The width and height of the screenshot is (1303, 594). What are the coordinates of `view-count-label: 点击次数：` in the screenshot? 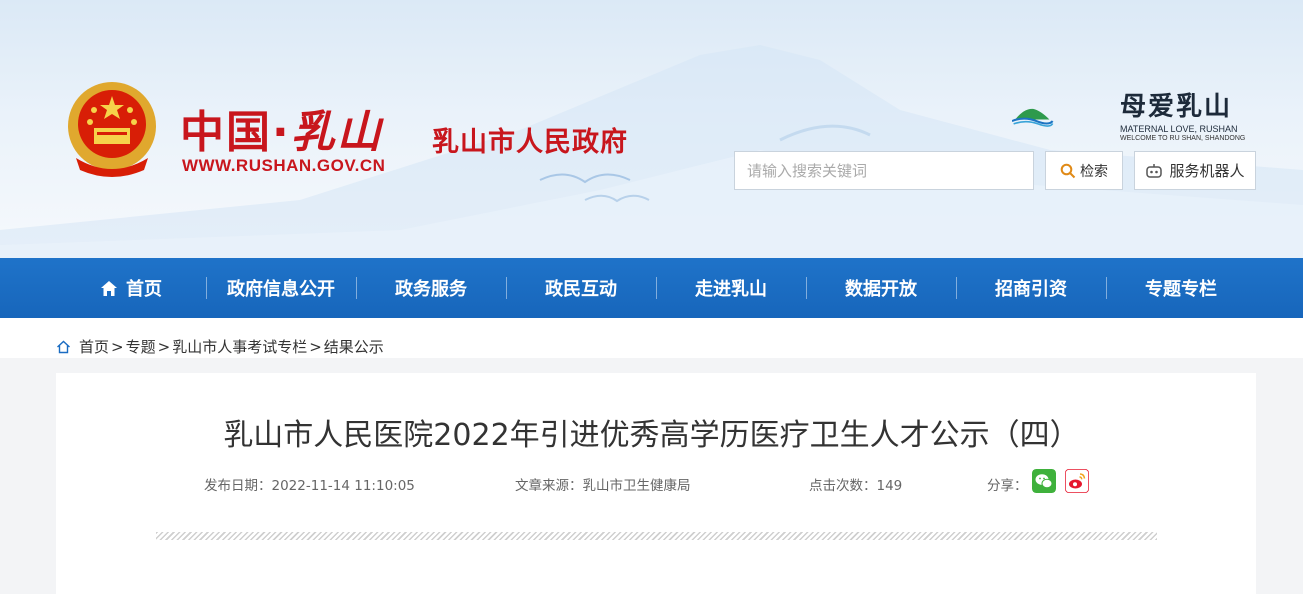 It's located at (843, 486).